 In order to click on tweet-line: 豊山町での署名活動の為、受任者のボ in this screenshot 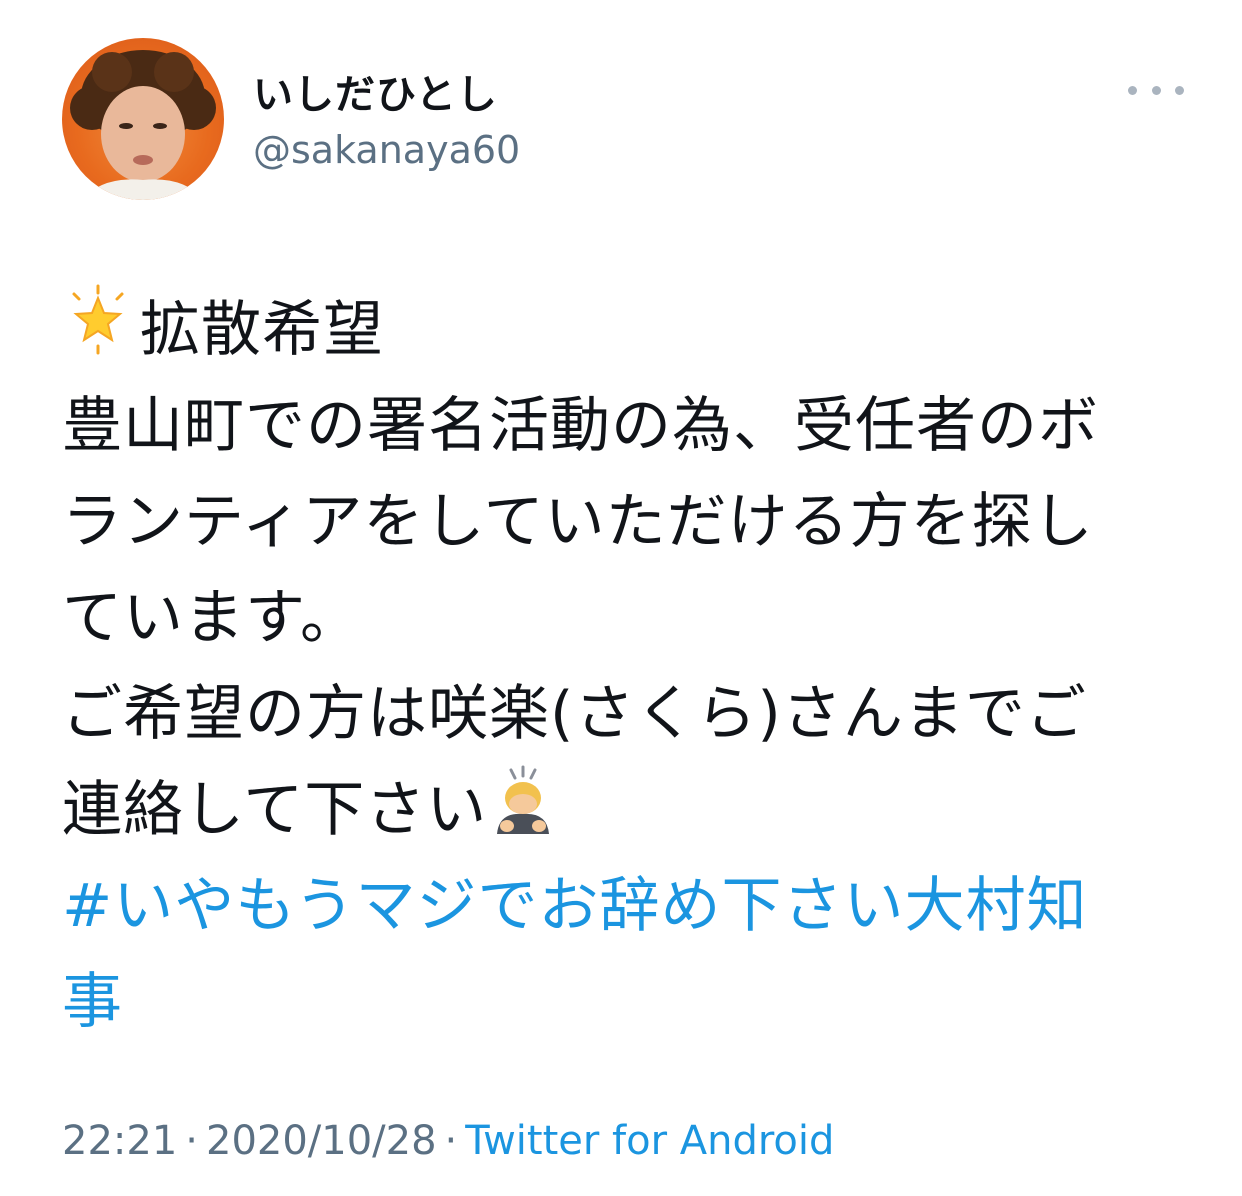, I will do `click(580, 426)`.